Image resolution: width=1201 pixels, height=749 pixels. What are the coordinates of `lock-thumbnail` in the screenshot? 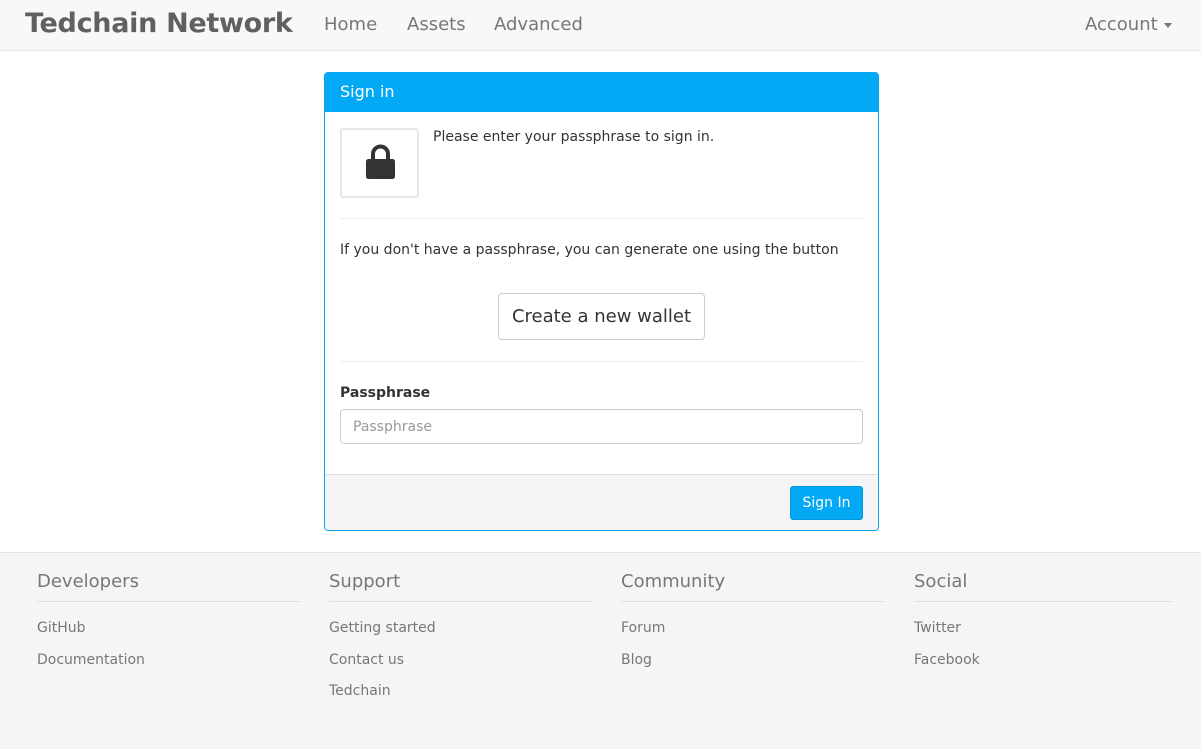 It's located at (379, 163).